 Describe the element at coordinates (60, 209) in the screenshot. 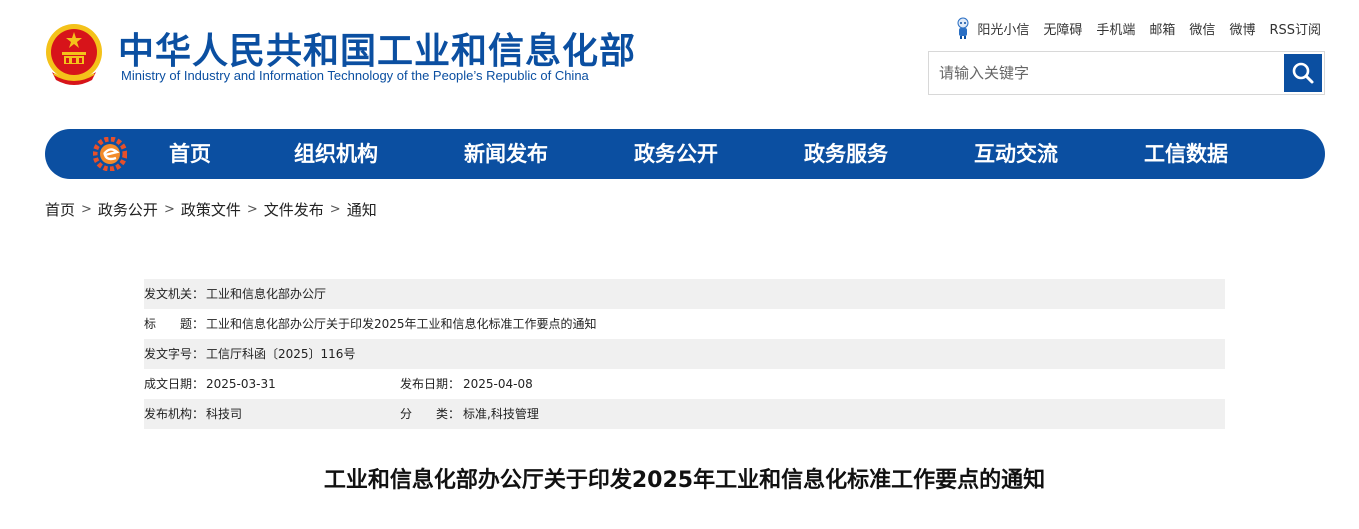

I see `breadcrumb-home: 首页` at that location.